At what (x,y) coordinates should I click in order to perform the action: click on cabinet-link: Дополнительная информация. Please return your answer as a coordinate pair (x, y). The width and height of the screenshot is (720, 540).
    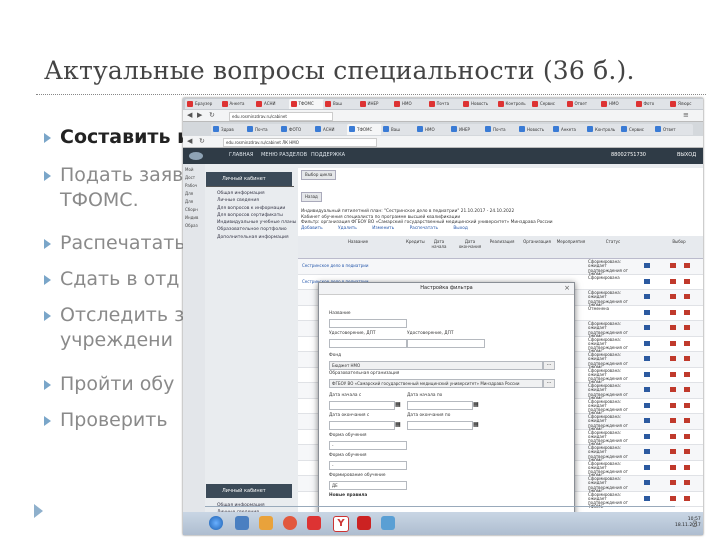
    Looking at the image, I should click on (257, 237).